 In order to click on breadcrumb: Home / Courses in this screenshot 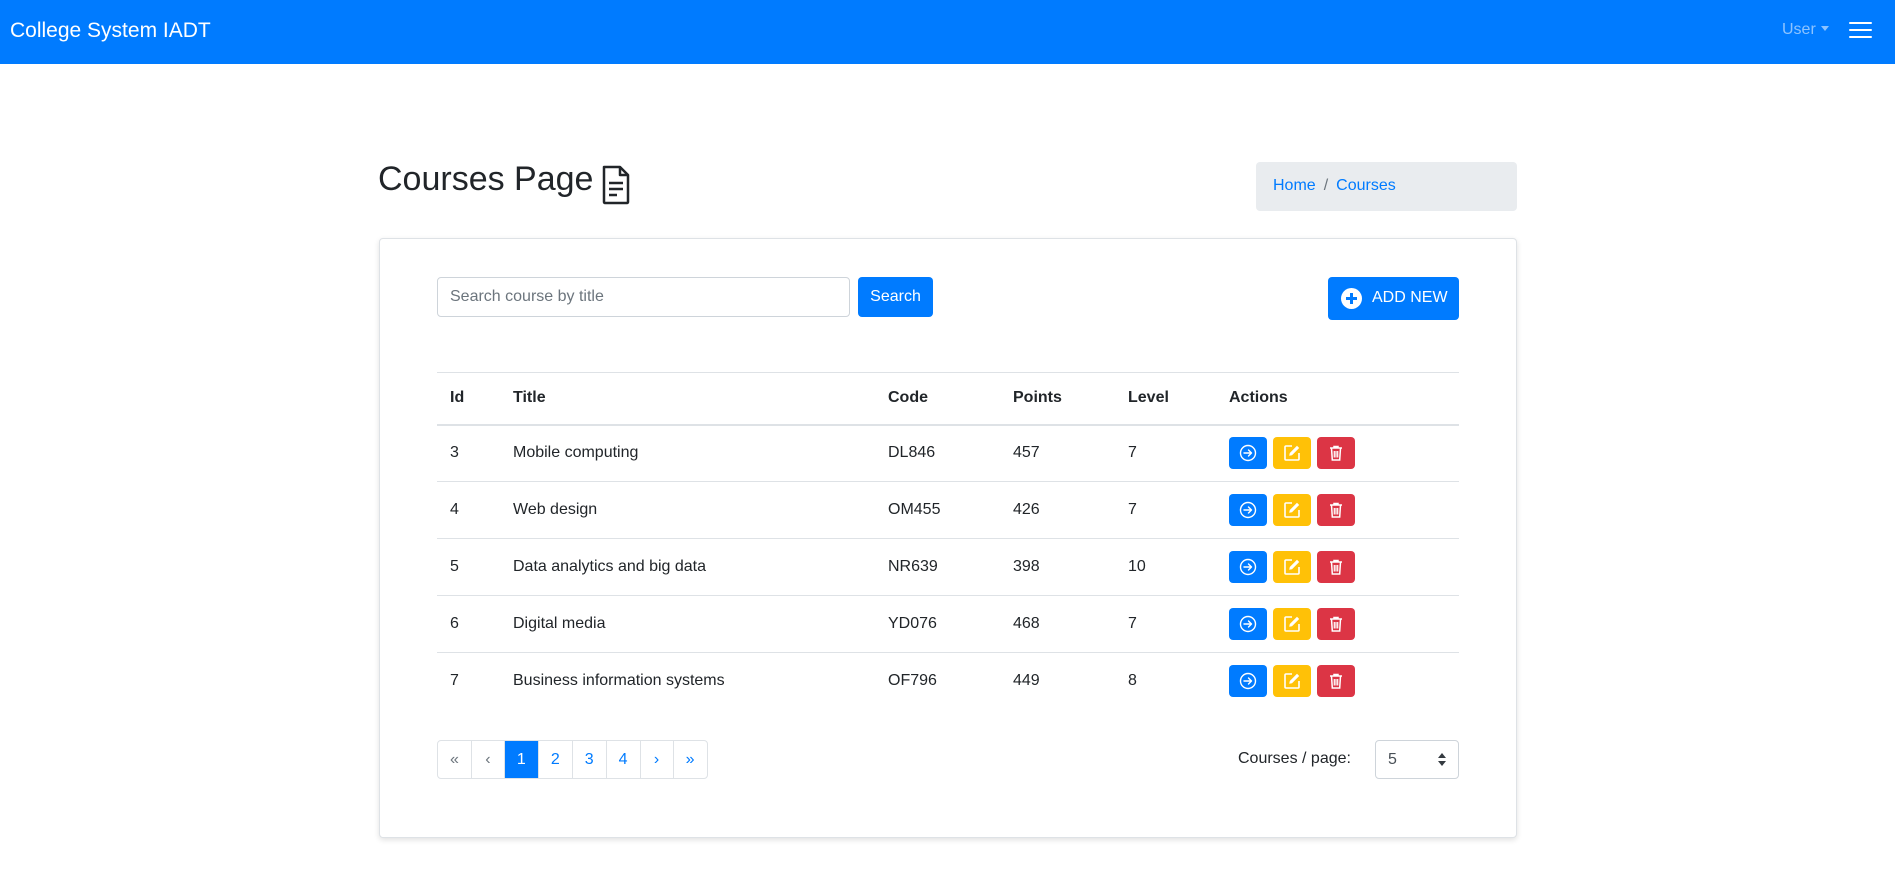, I will do `click(1386, 186)`.